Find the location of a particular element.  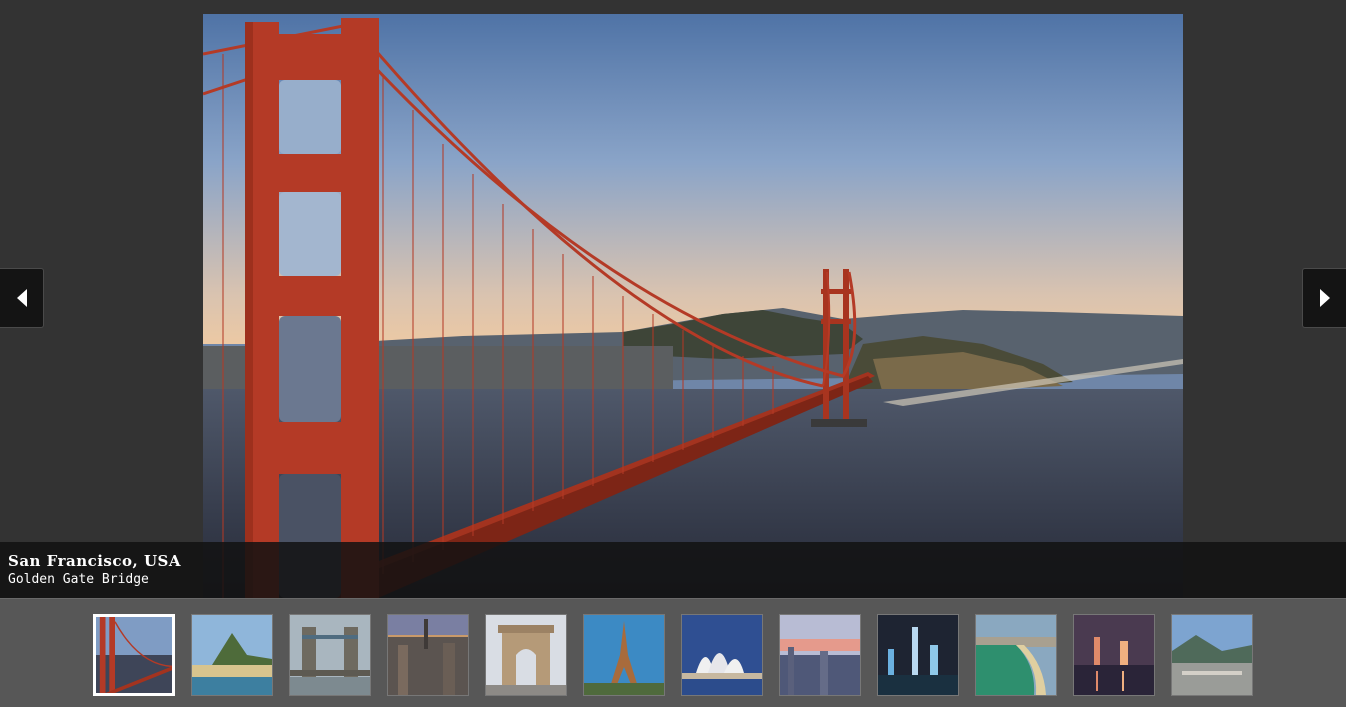

thumbnail-harbor-city is located at coordinates (1212, 655).